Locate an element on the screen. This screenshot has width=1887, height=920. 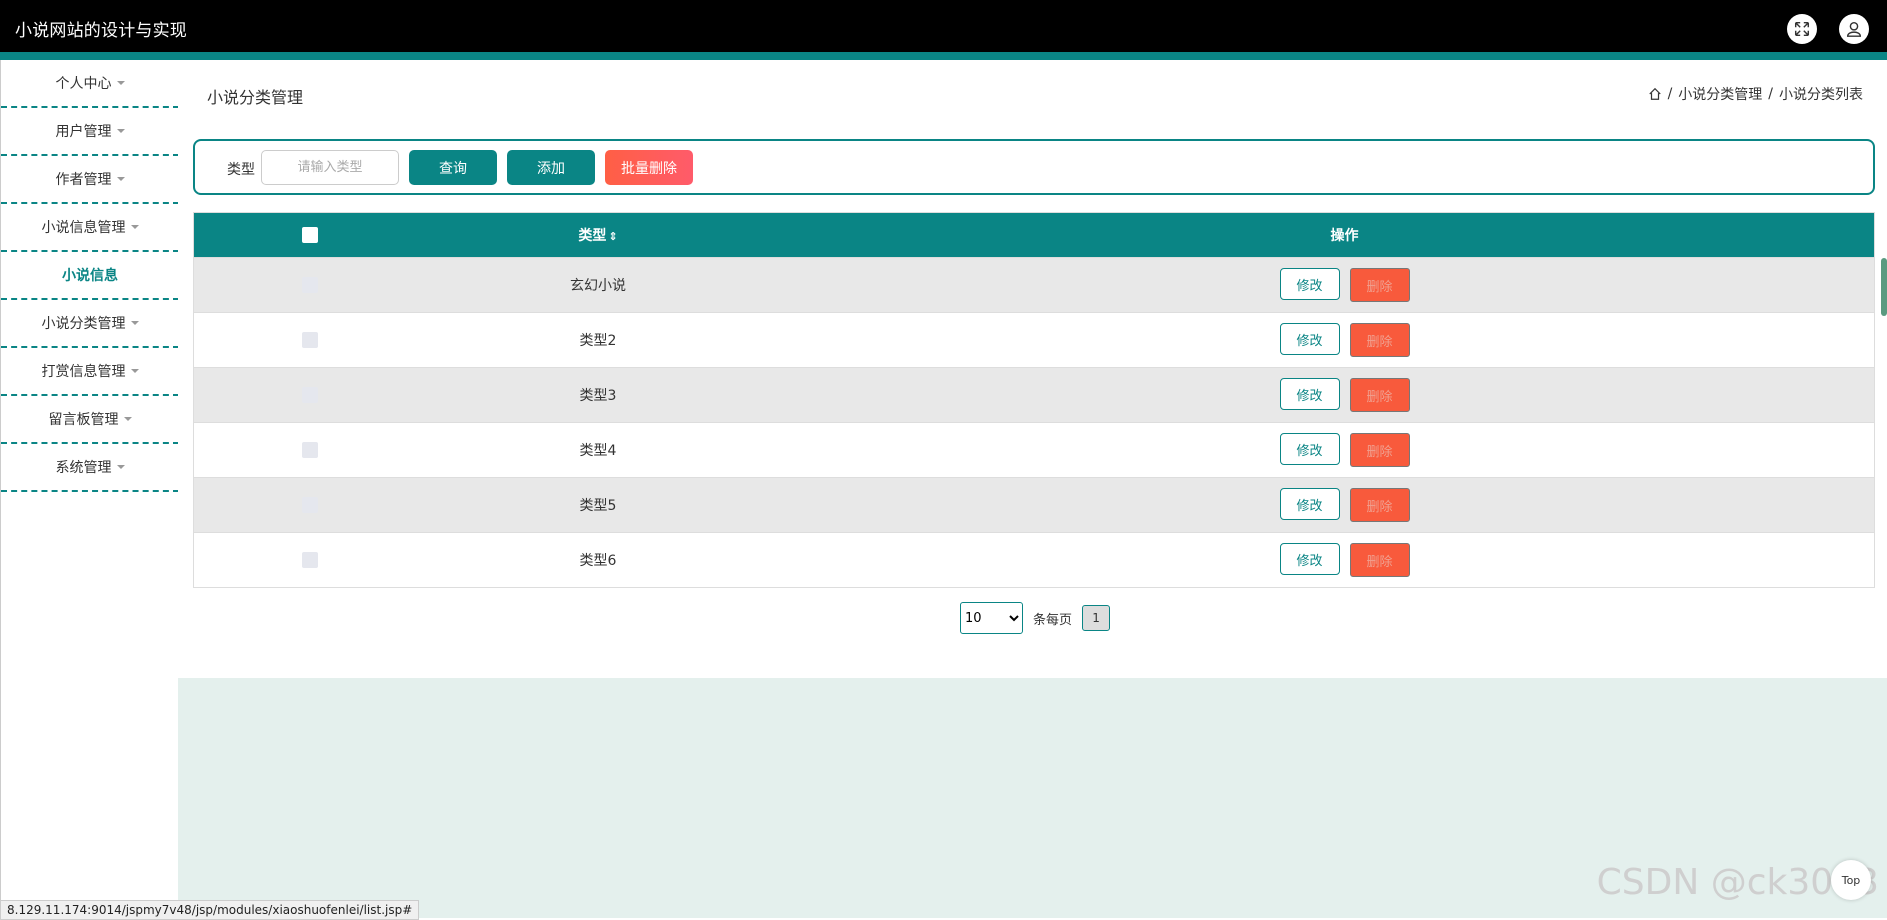
page-number-button: 1 is located at coordinates (1096, 618).